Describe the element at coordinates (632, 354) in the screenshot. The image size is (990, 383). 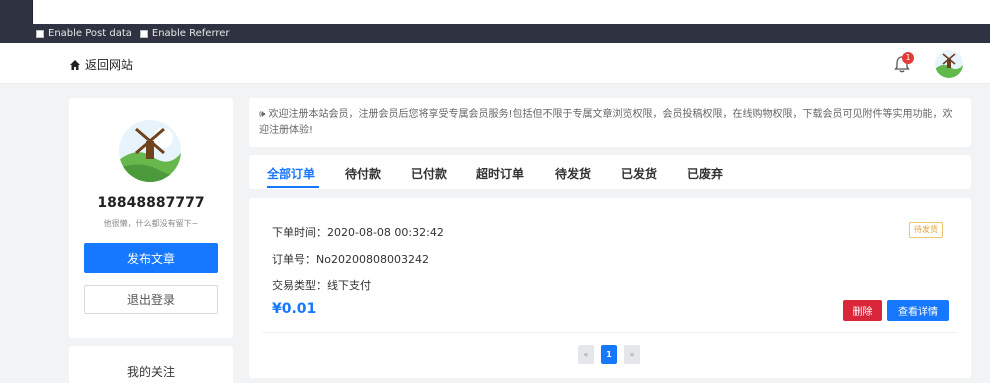
I see `next-page-button: »` at that location.